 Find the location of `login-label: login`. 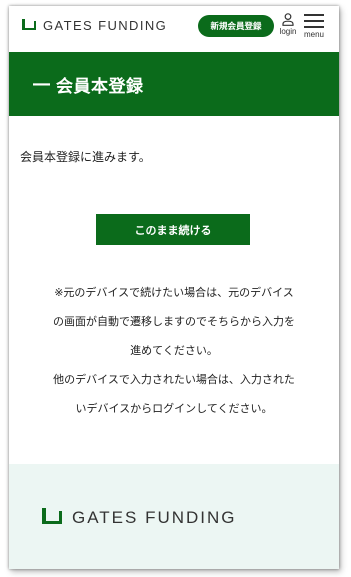

login-label: login is located at coordinates (288, 31).